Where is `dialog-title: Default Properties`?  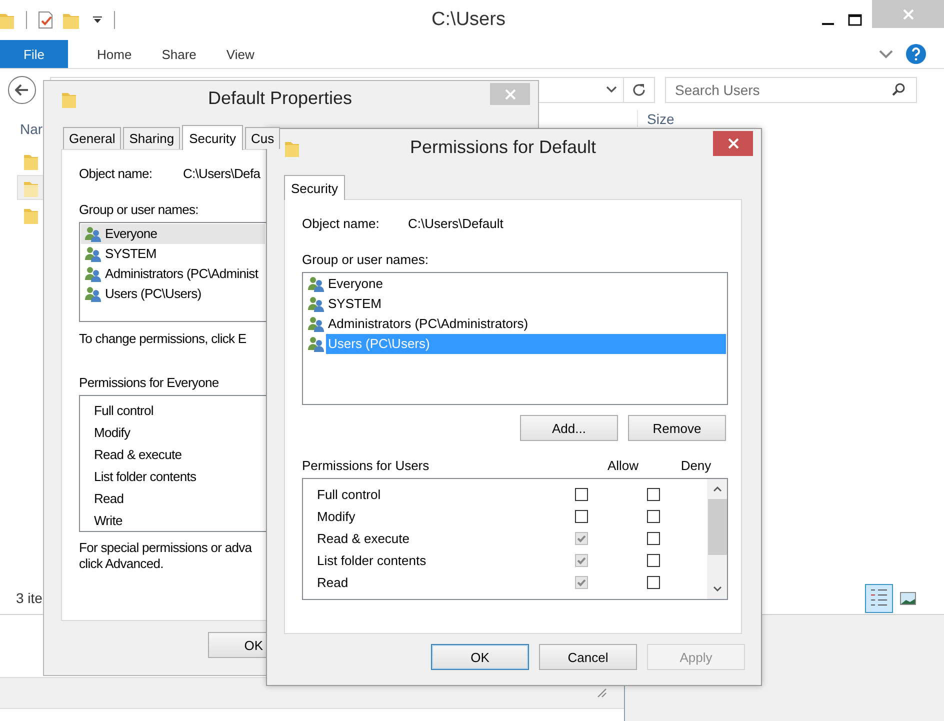 dialog-title: Default Properties is located at coordinates (280, 98).